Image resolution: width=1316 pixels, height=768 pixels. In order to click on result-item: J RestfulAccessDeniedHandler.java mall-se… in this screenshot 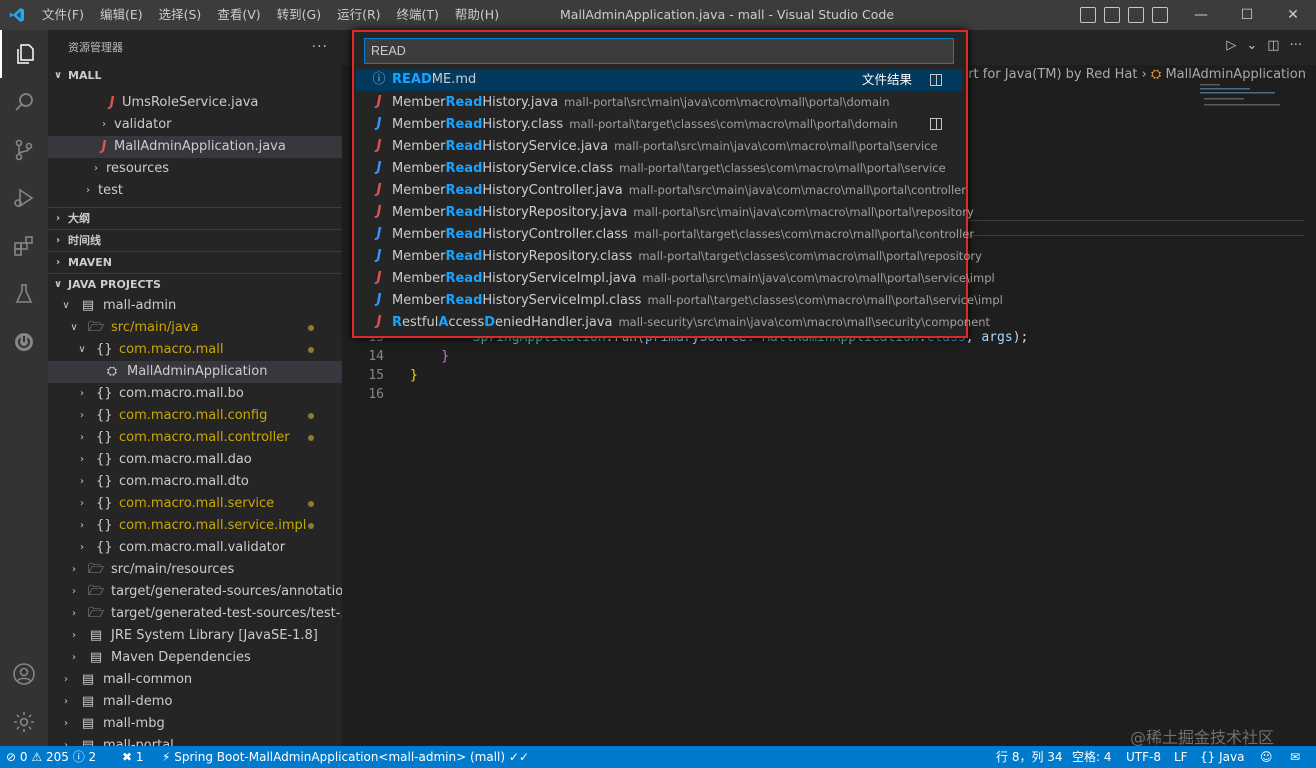, I will do `click(673, 322)`.